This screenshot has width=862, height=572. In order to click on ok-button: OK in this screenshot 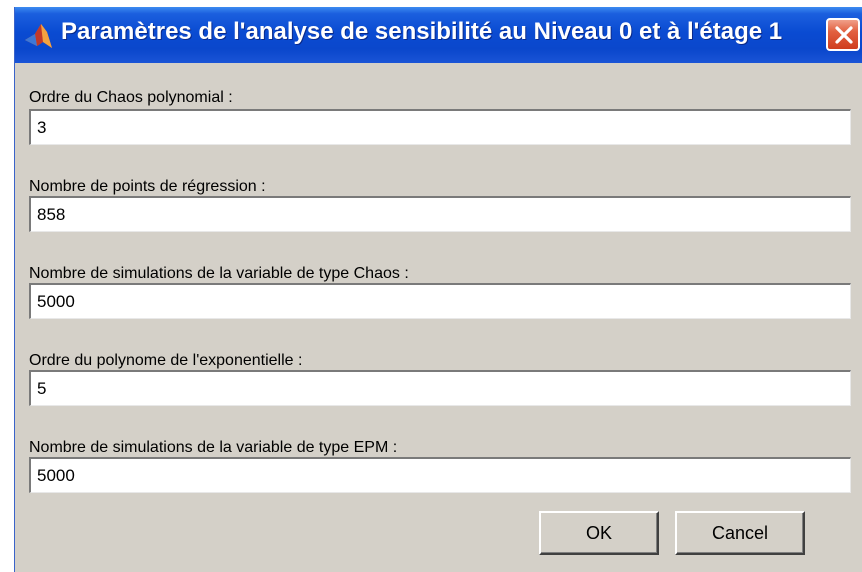, I will do `click(599, 533)`.